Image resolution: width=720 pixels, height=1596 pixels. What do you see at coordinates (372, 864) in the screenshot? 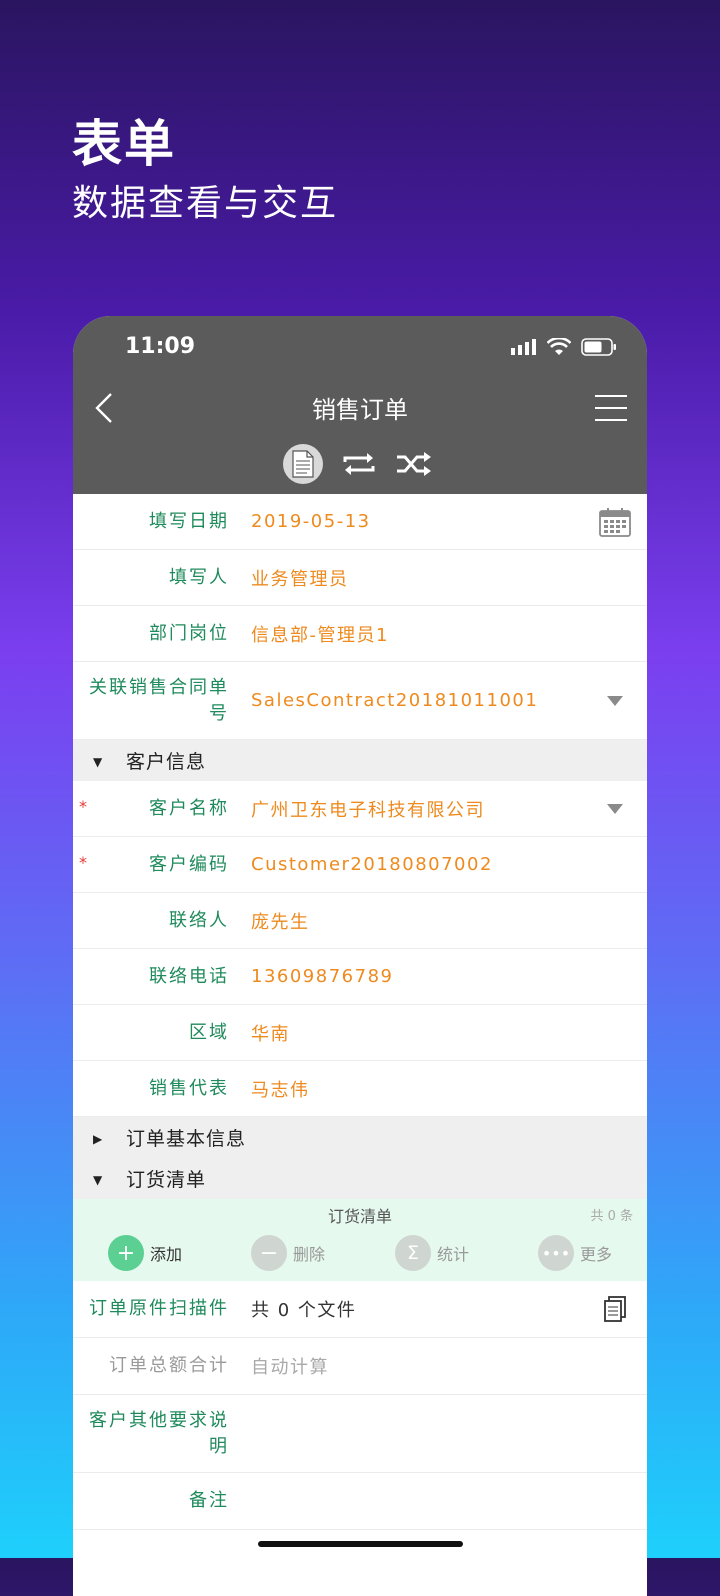
I see `customer-code-value: Customer20180807002` at bounding box center [372, 864].